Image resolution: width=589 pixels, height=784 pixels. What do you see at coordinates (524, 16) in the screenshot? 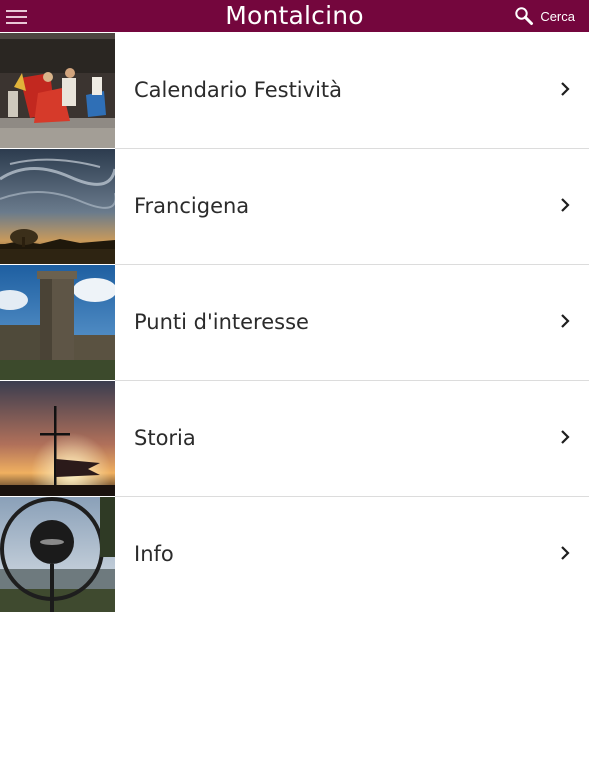
I see `magnifier-search-icon` at bounding box center [524, 16].